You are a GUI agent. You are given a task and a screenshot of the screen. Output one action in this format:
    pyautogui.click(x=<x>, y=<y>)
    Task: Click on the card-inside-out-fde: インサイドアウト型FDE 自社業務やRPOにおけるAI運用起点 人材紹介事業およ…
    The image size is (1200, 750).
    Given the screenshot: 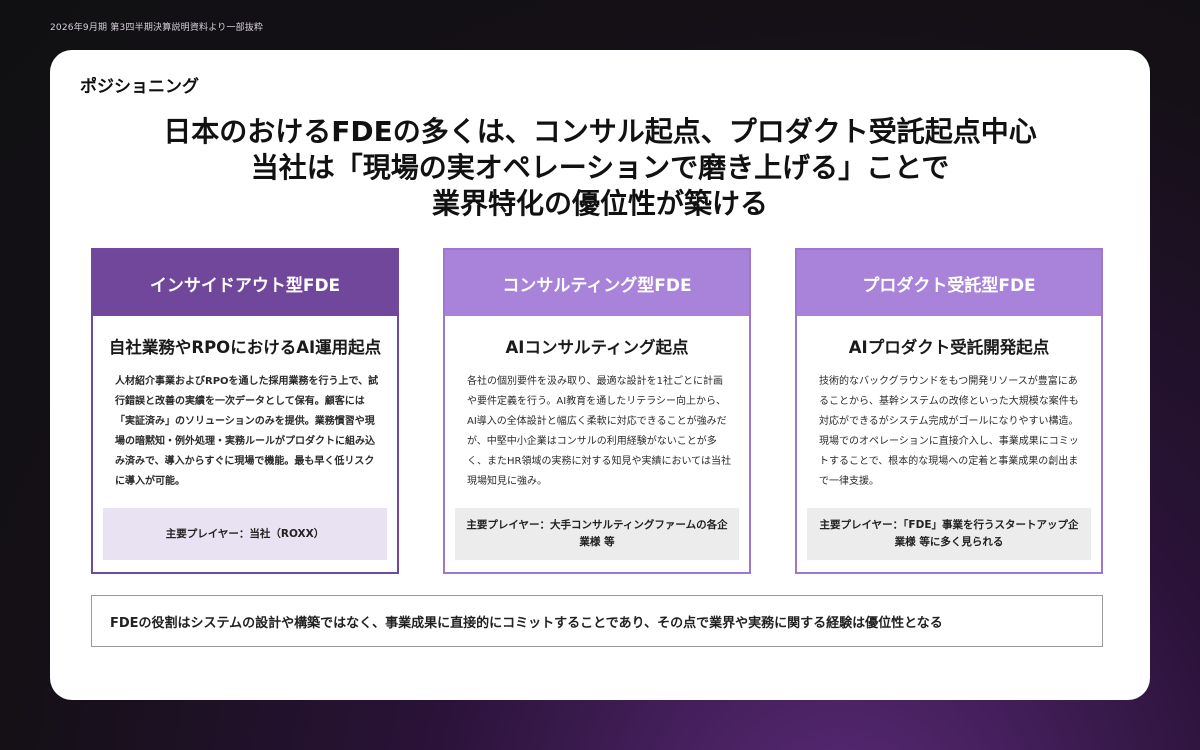 What is the action you would take?
    pyautogui.click(x=245, y=411)
    